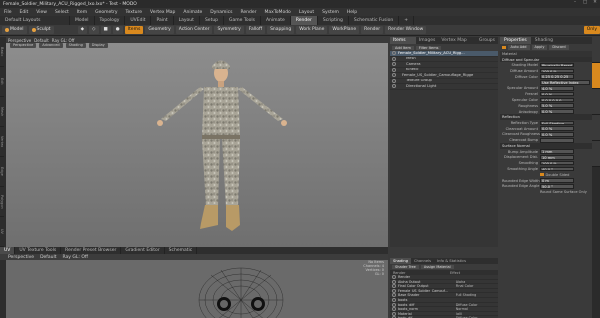 This screenshot has width=600, height=318. I want to click on property-value-field: 4.0 %, so click(557, 88).